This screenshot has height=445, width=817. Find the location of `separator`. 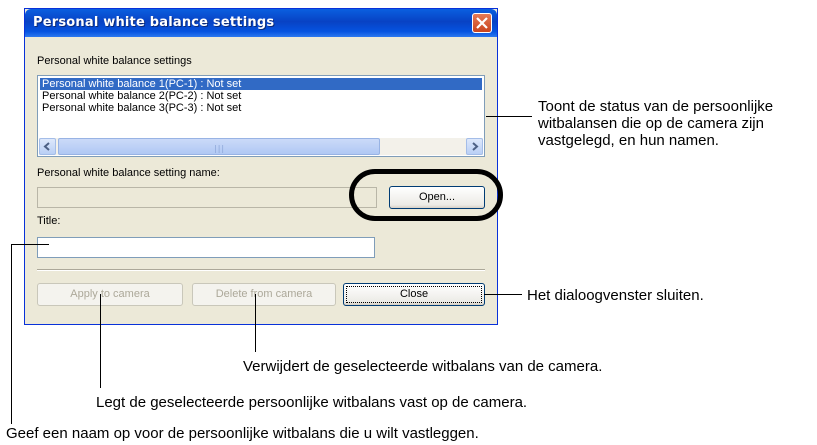

separator is located at coordinates (261, 270).